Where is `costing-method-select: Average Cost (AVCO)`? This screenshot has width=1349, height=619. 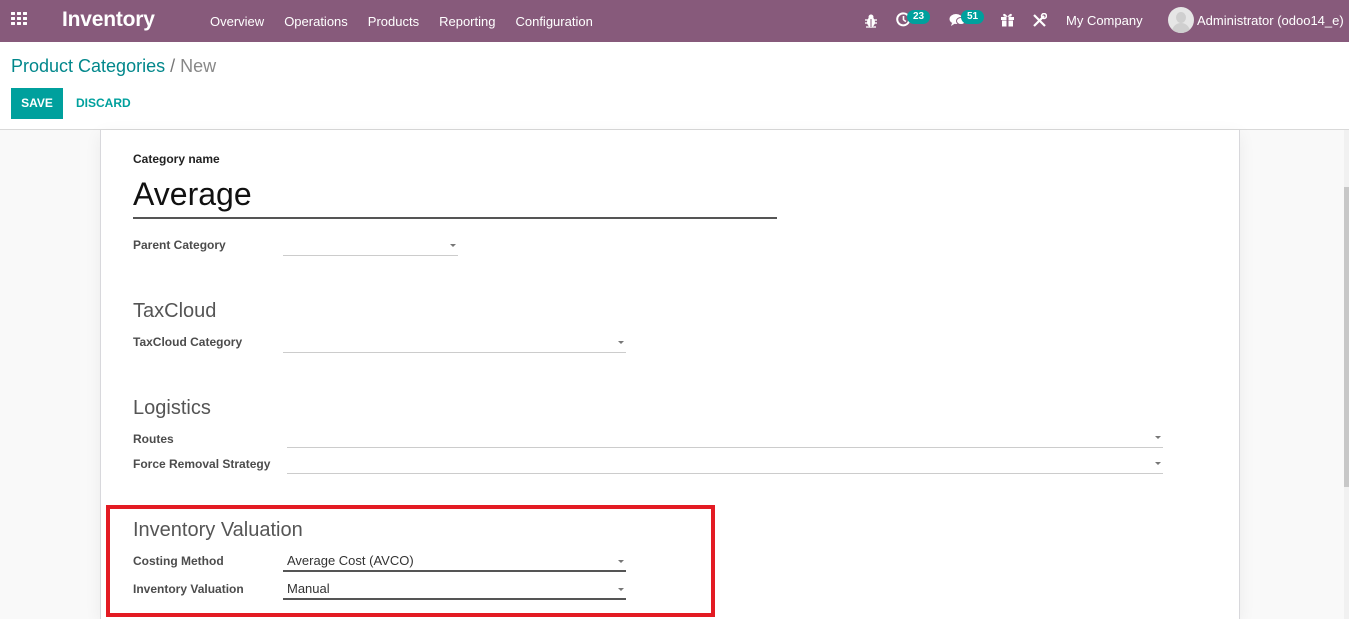 costing-method-select: Average Cost (AVCO) is located at coordinates (454, 562).